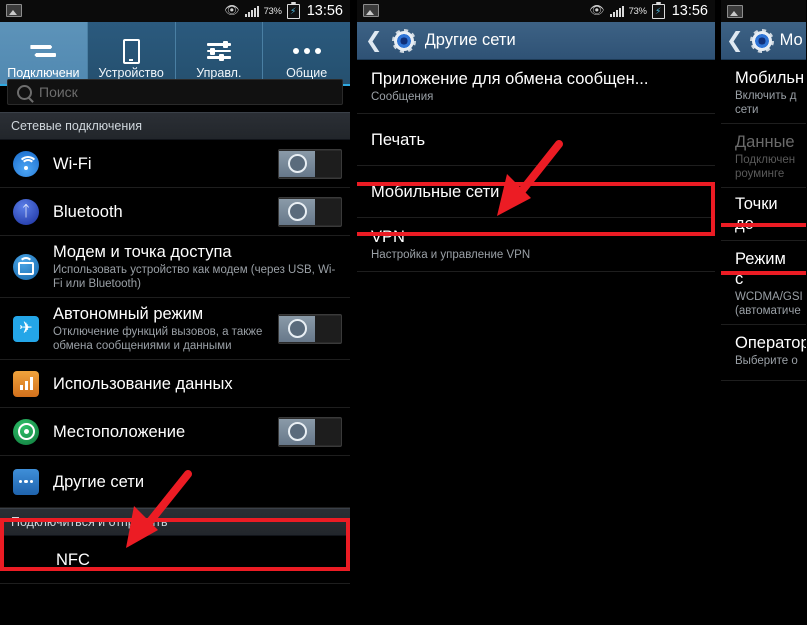 This screenshot has height=625, width=807. I want to click on tab-connections: Подключени, so click(43, 53).